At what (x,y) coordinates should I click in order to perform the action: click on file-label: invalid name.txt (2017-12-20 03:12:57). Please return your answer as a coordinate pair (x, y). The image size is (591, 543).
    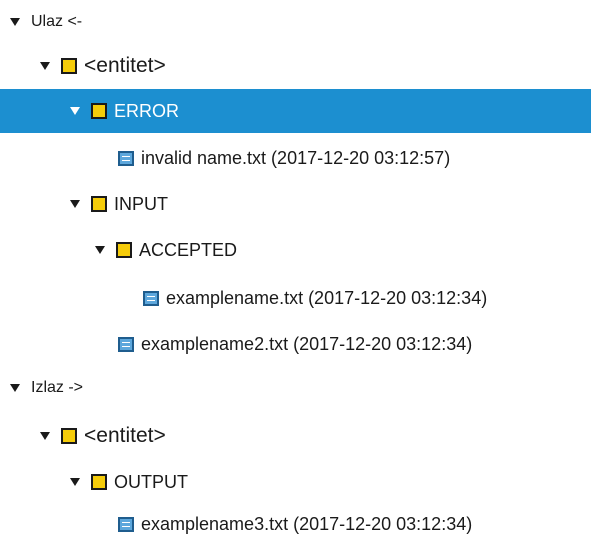
    Looking at the image, I should click on (296, 157).